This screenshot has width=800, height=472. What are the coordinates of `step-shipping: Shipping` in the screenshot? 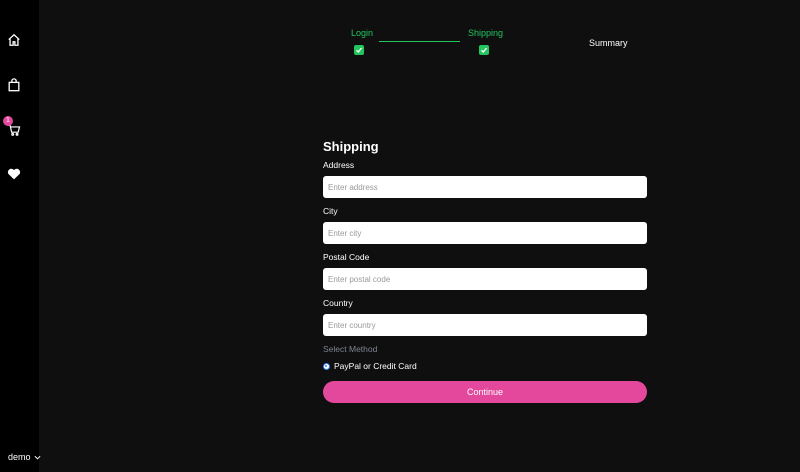 It's located at (485, 33).